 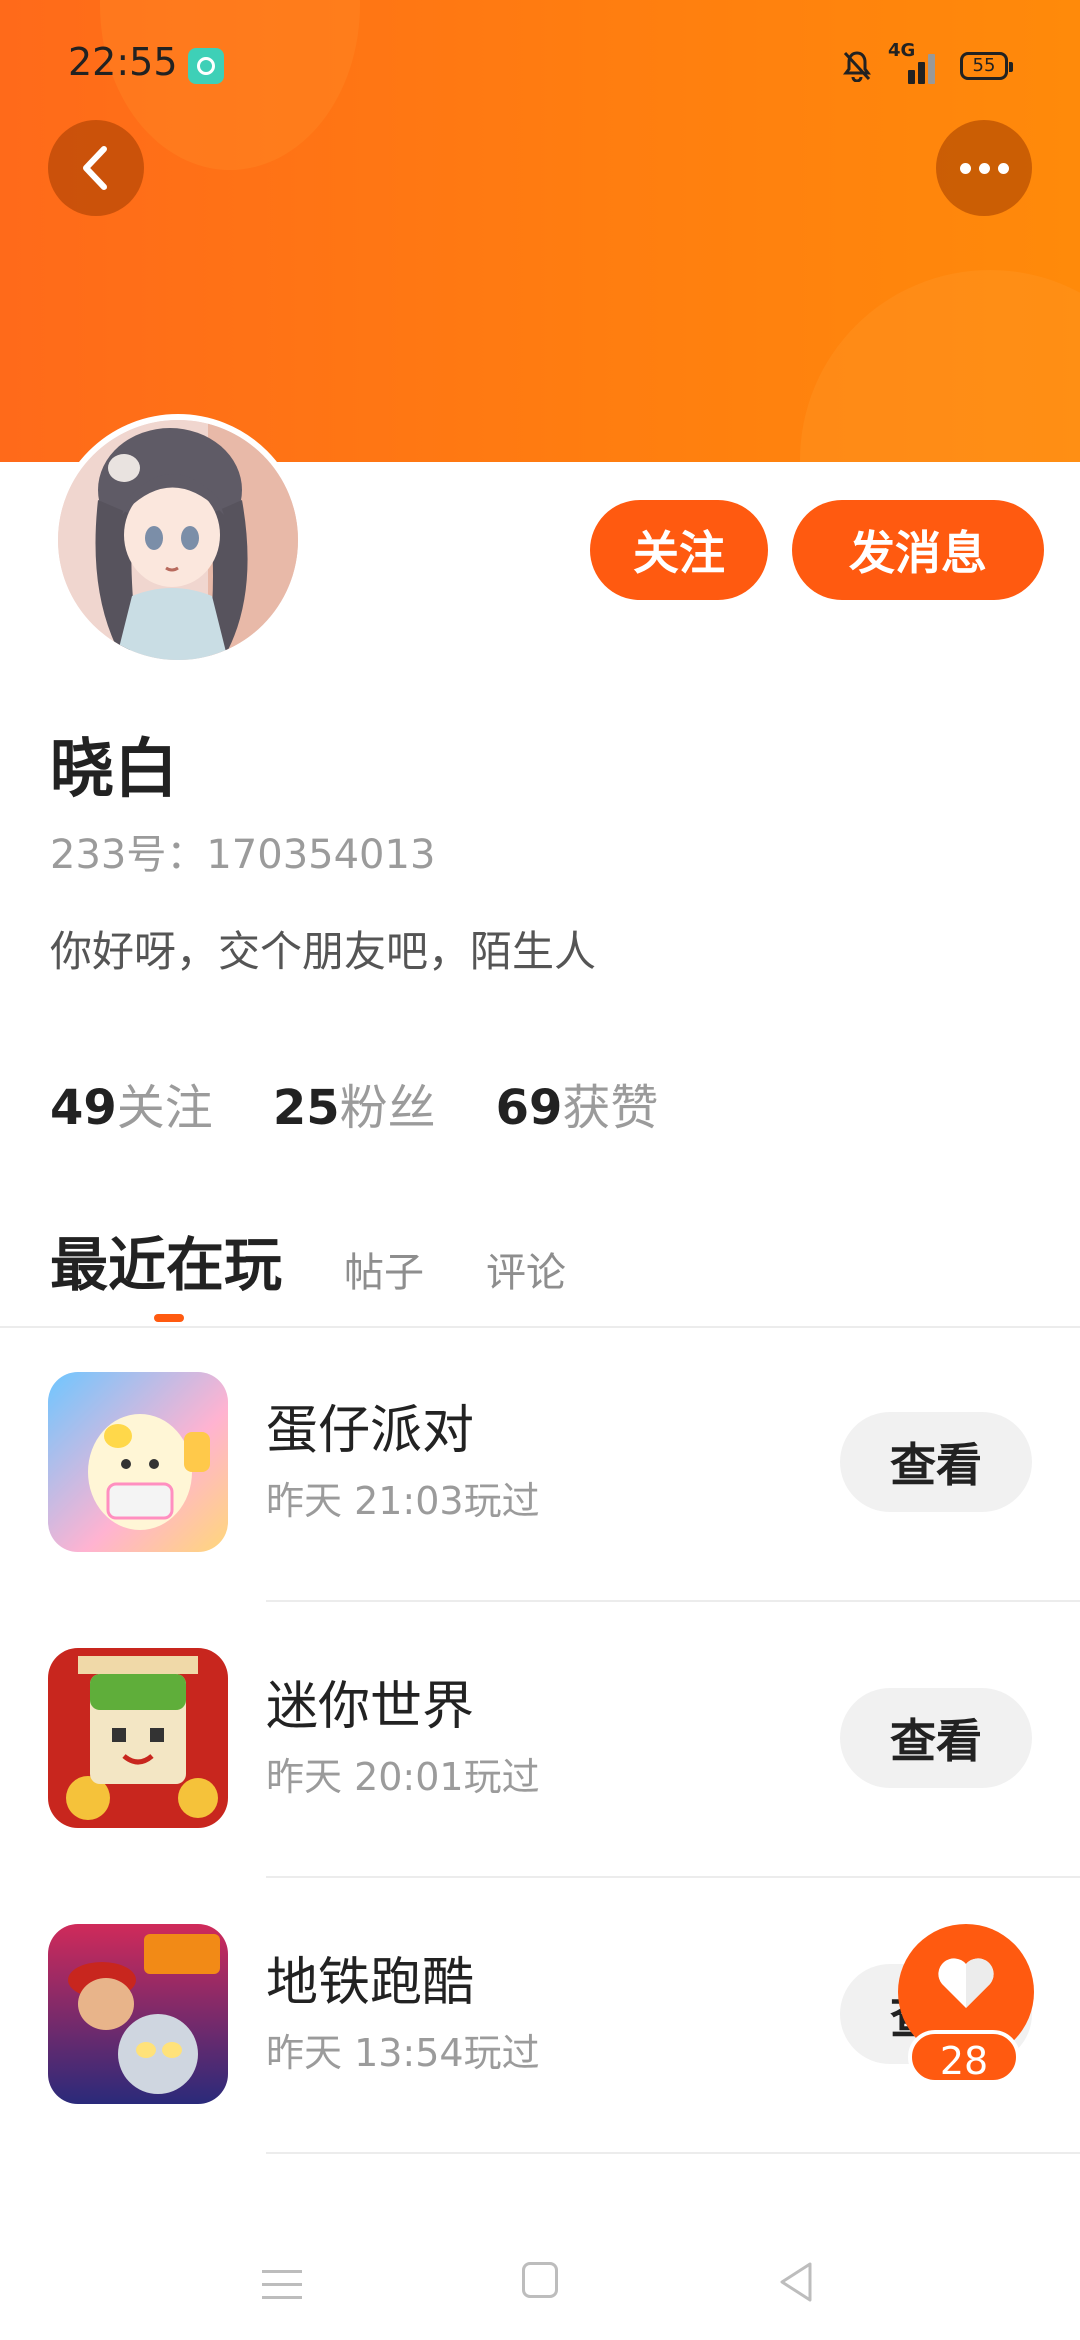 I want to click on network-type: 4G, so click(x=902, y=50).